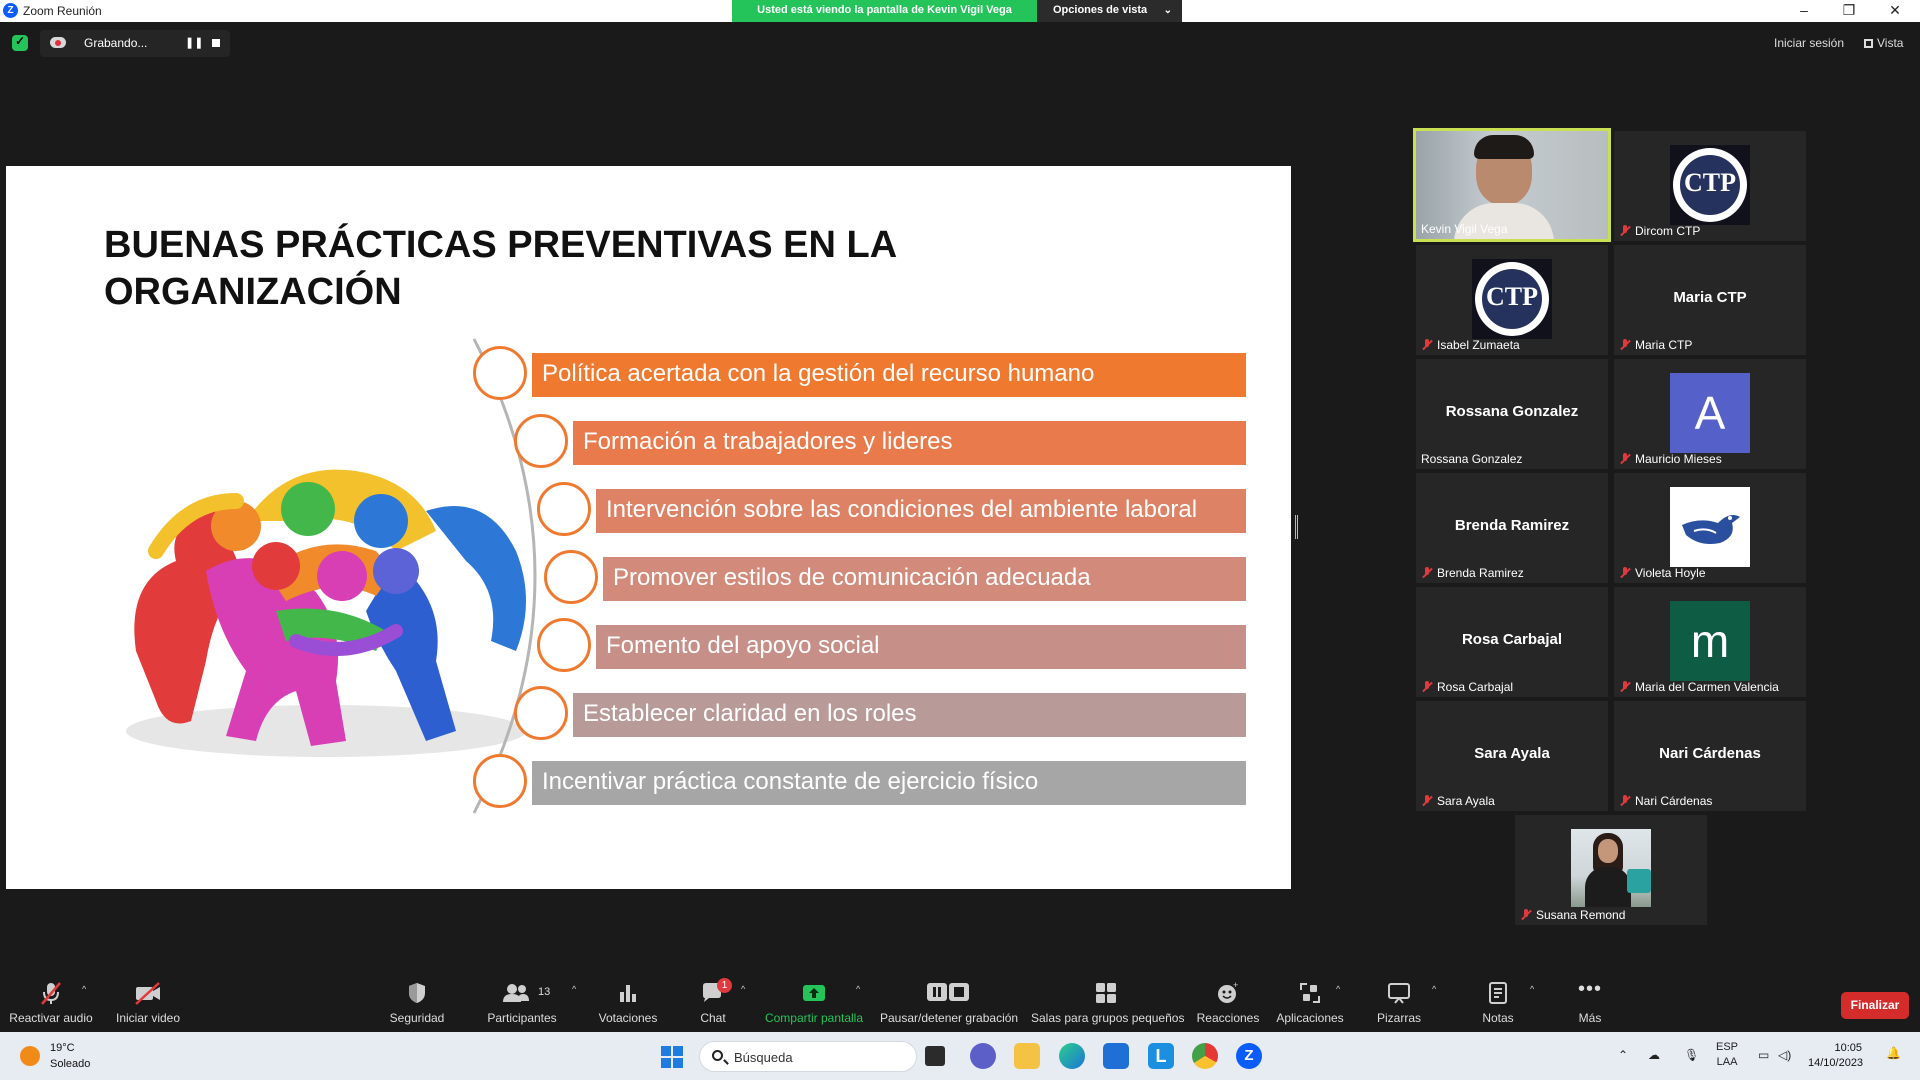 The height and width of the screenshot is (1080, 1920). Describe the element at coordinates (1027, 1056) in the screenshot. I see `file-explorer-icon` at that location.